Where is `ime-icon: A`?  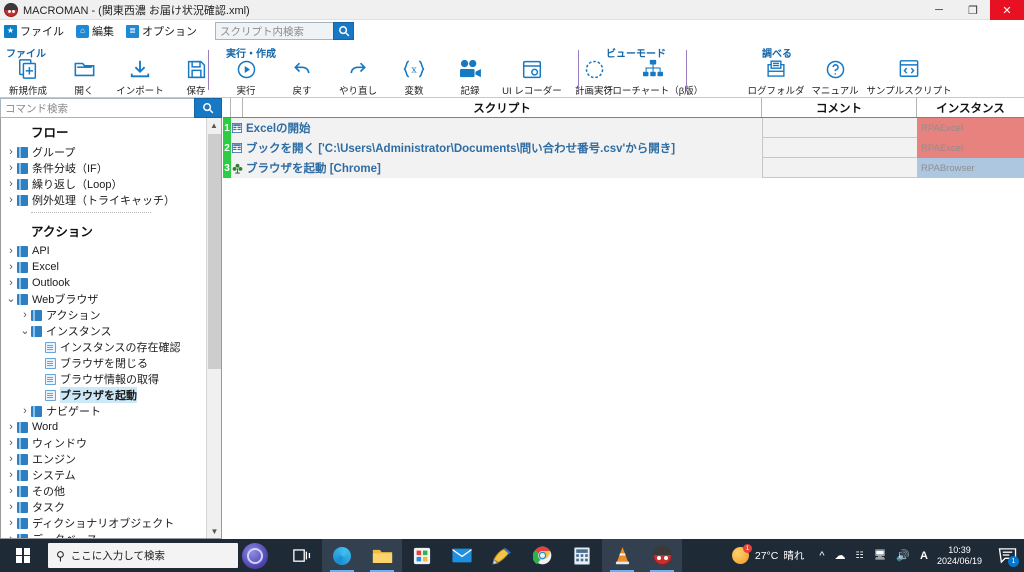 ime-icon: A is located at coordinates (924, 556).